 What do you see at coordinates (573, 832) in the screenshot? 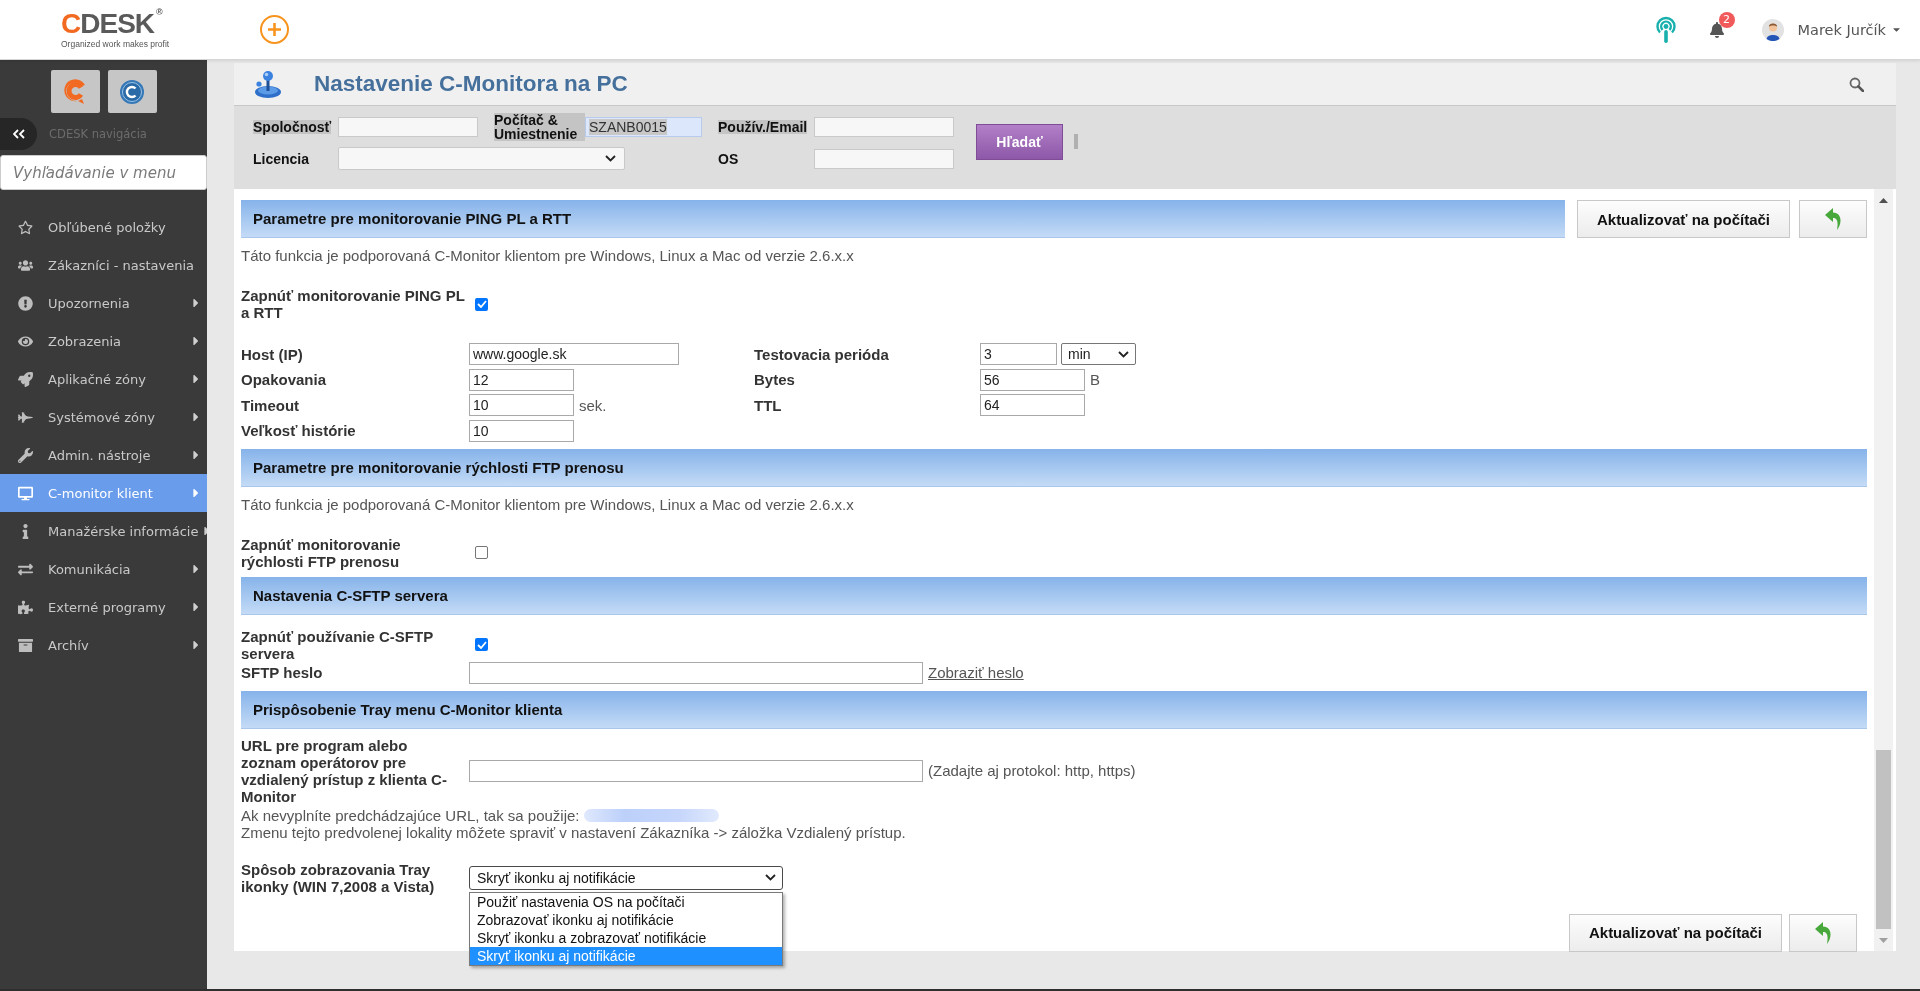
I see `help-text: Zmenu tejto predvolenej lokality môžete spraviť v nastavení Zákazníka -> záložka Vzdialený prístup.` at bounding box center [573, 832].